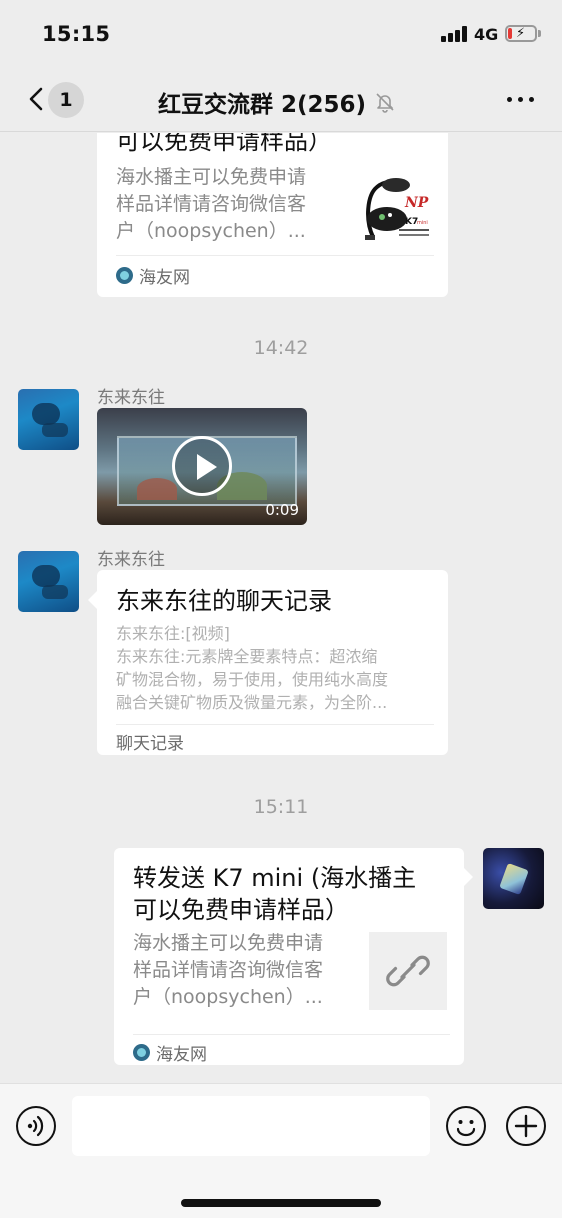  I want to click on battery-icon: ⚡, so click(521, 33).